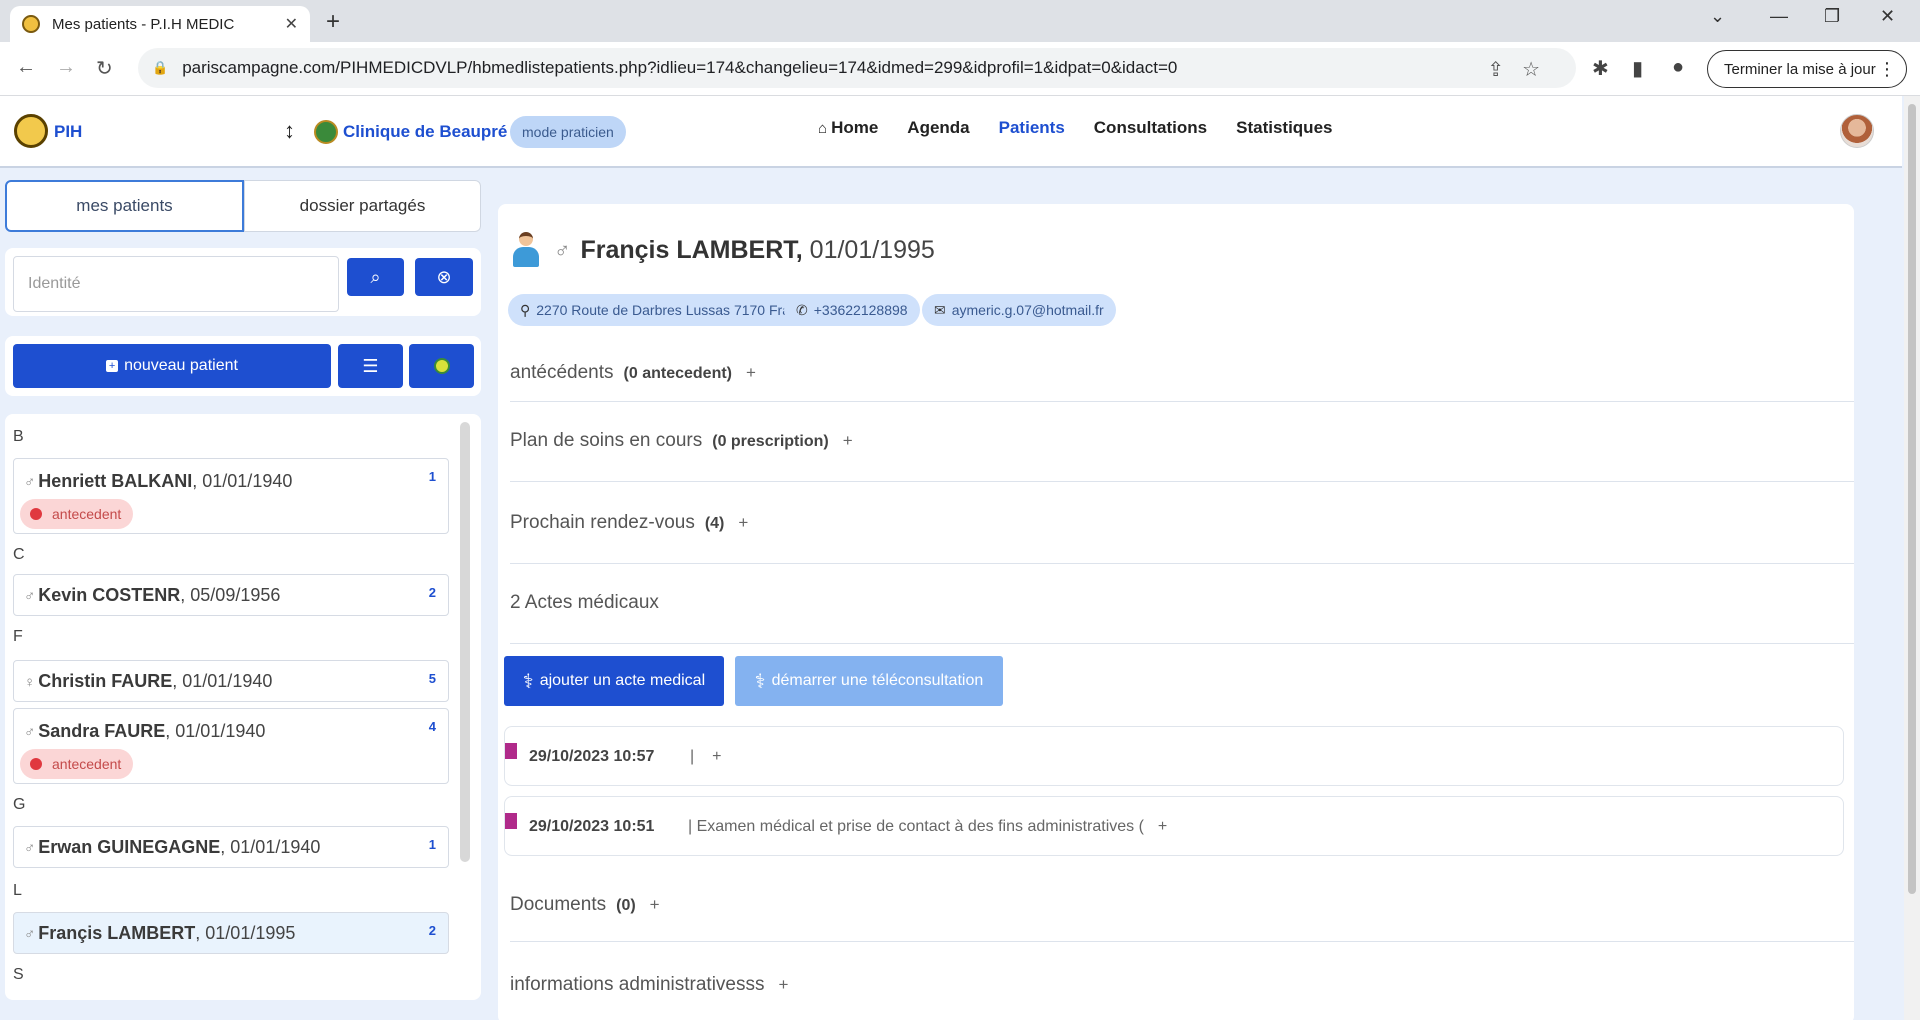  Describe the element at coordinates (1284, 128) in the screenshot. I see `nav-statistiques: Statistiques` at that location.